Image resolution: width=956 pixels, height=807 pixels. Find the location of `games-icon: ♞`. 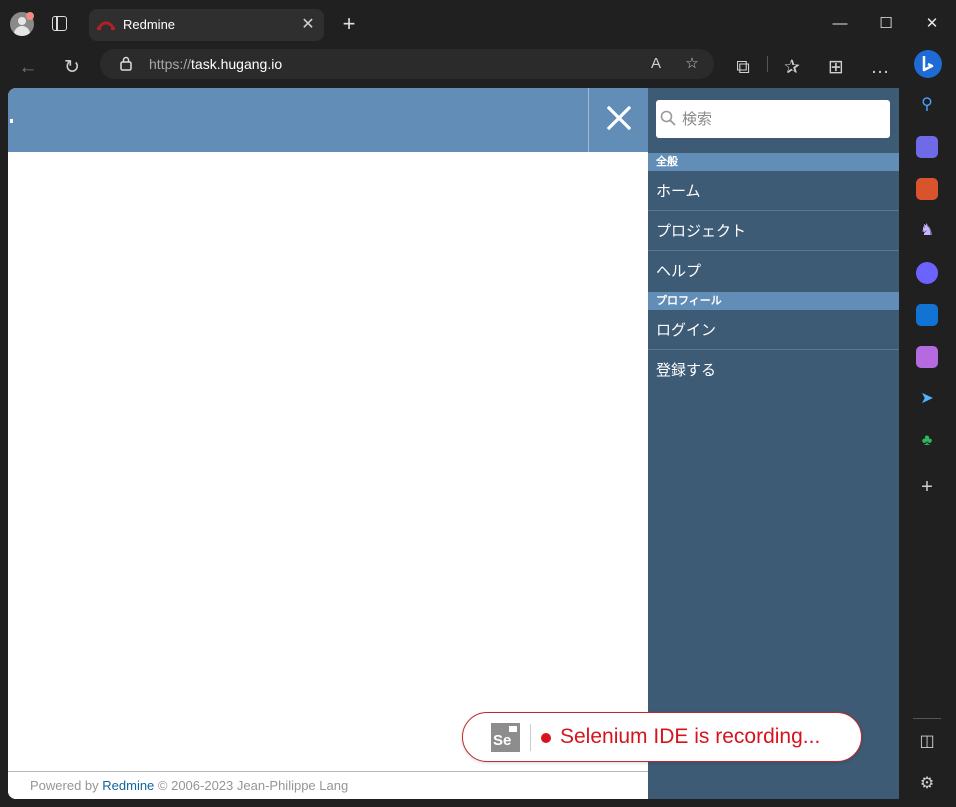

games-icon: ♞ is located at coordinates (927, 231).